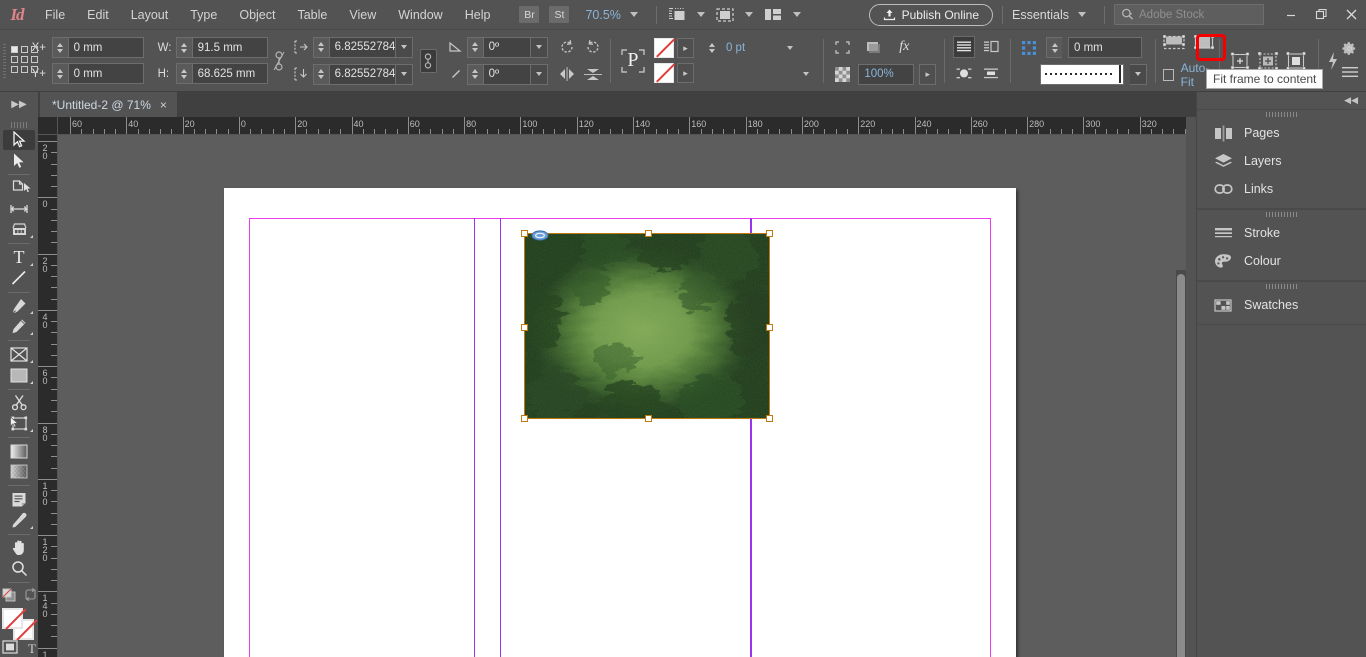  Describe the element at coordinates (539, 47) in the screenshot. I see `rotation-dropdown-icon` at that location.